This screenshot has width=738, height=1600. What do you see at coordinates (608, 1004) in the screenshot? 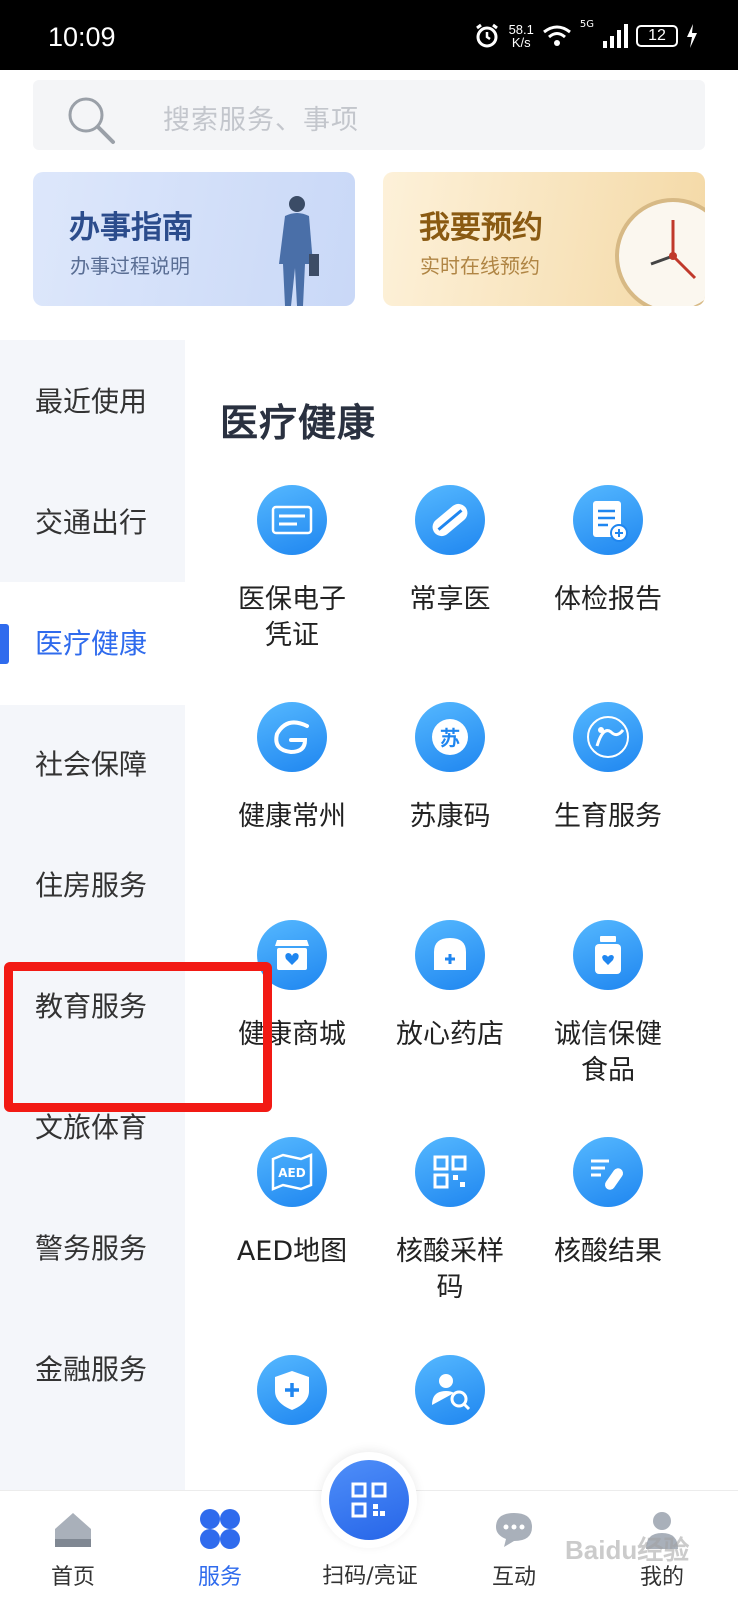
I see `service-trusted-health-food: 诚信保健食品` at bounding box center [608, 1004].